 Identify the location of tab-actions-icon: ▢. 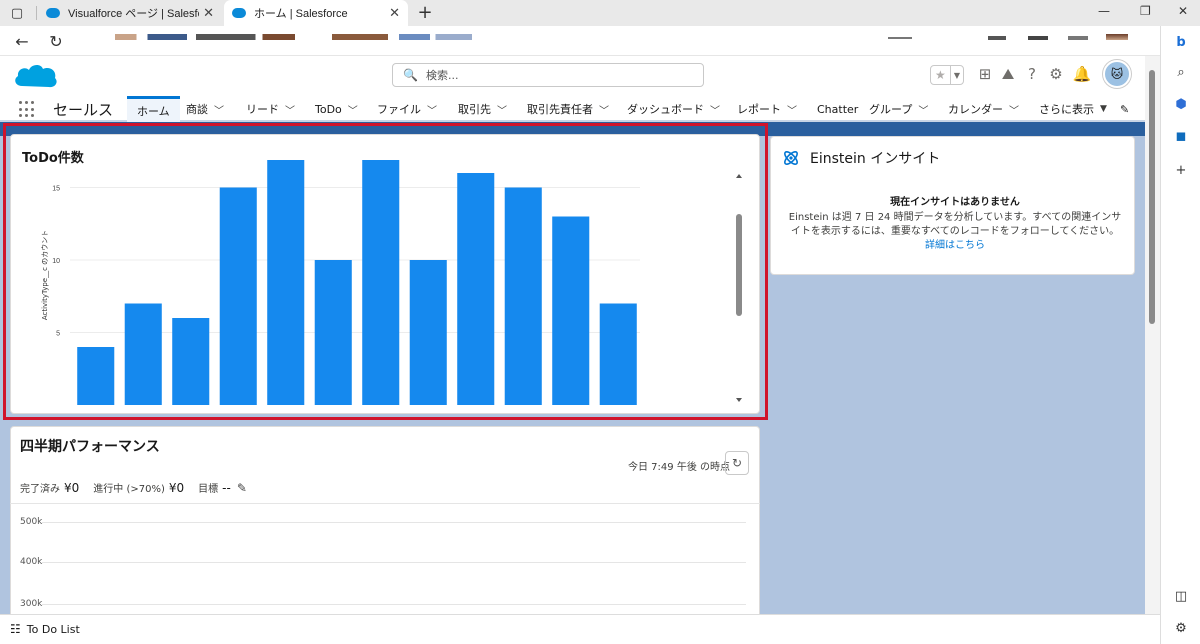
(17, 13).